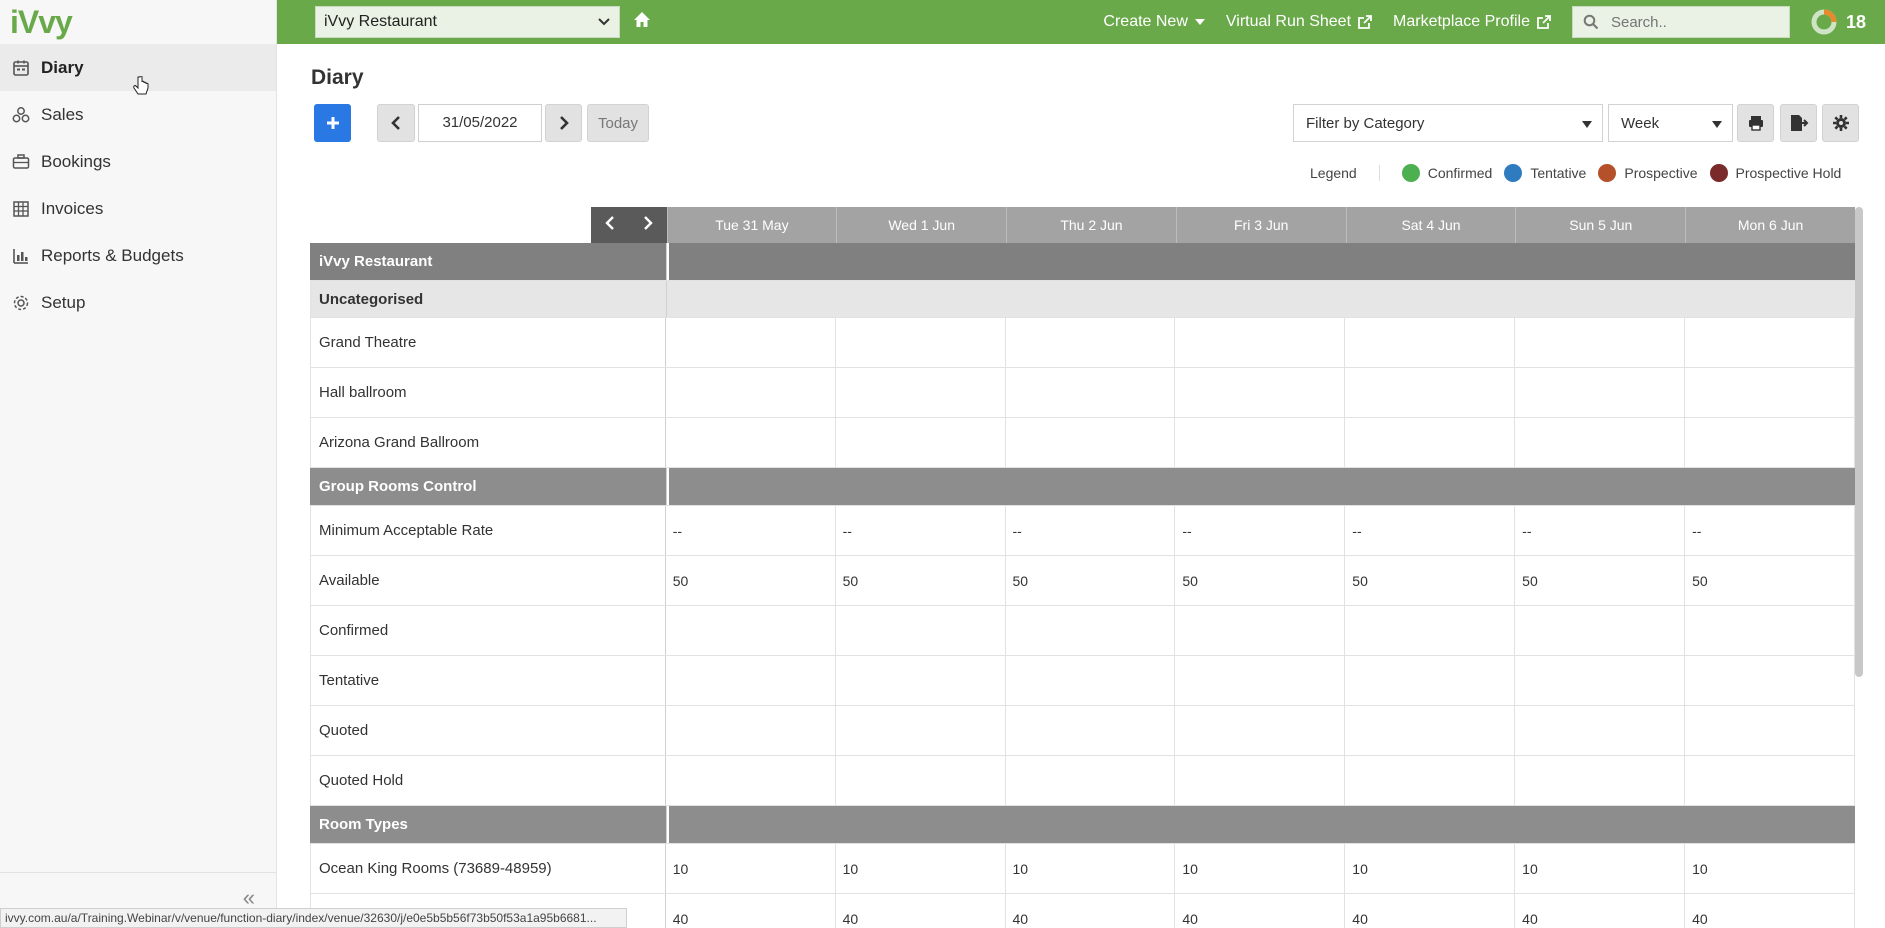 This screenshot has height=928, width=1885. I want to click on sidebar-item-invoices: Invoices, so click(138, 208).